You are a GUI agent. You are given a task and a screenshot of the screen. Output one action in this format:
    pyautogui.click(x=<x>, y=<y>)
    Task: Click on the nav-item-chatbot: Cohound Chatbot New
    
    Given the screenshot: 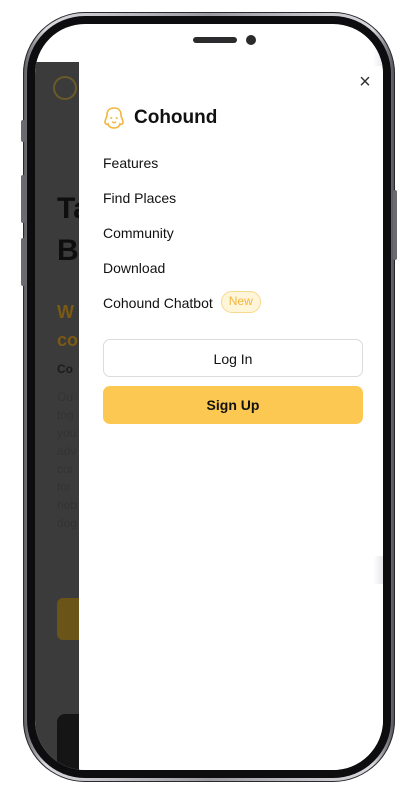 What is the action you would take?
    pyautogui.click(x=233, y=309)
    